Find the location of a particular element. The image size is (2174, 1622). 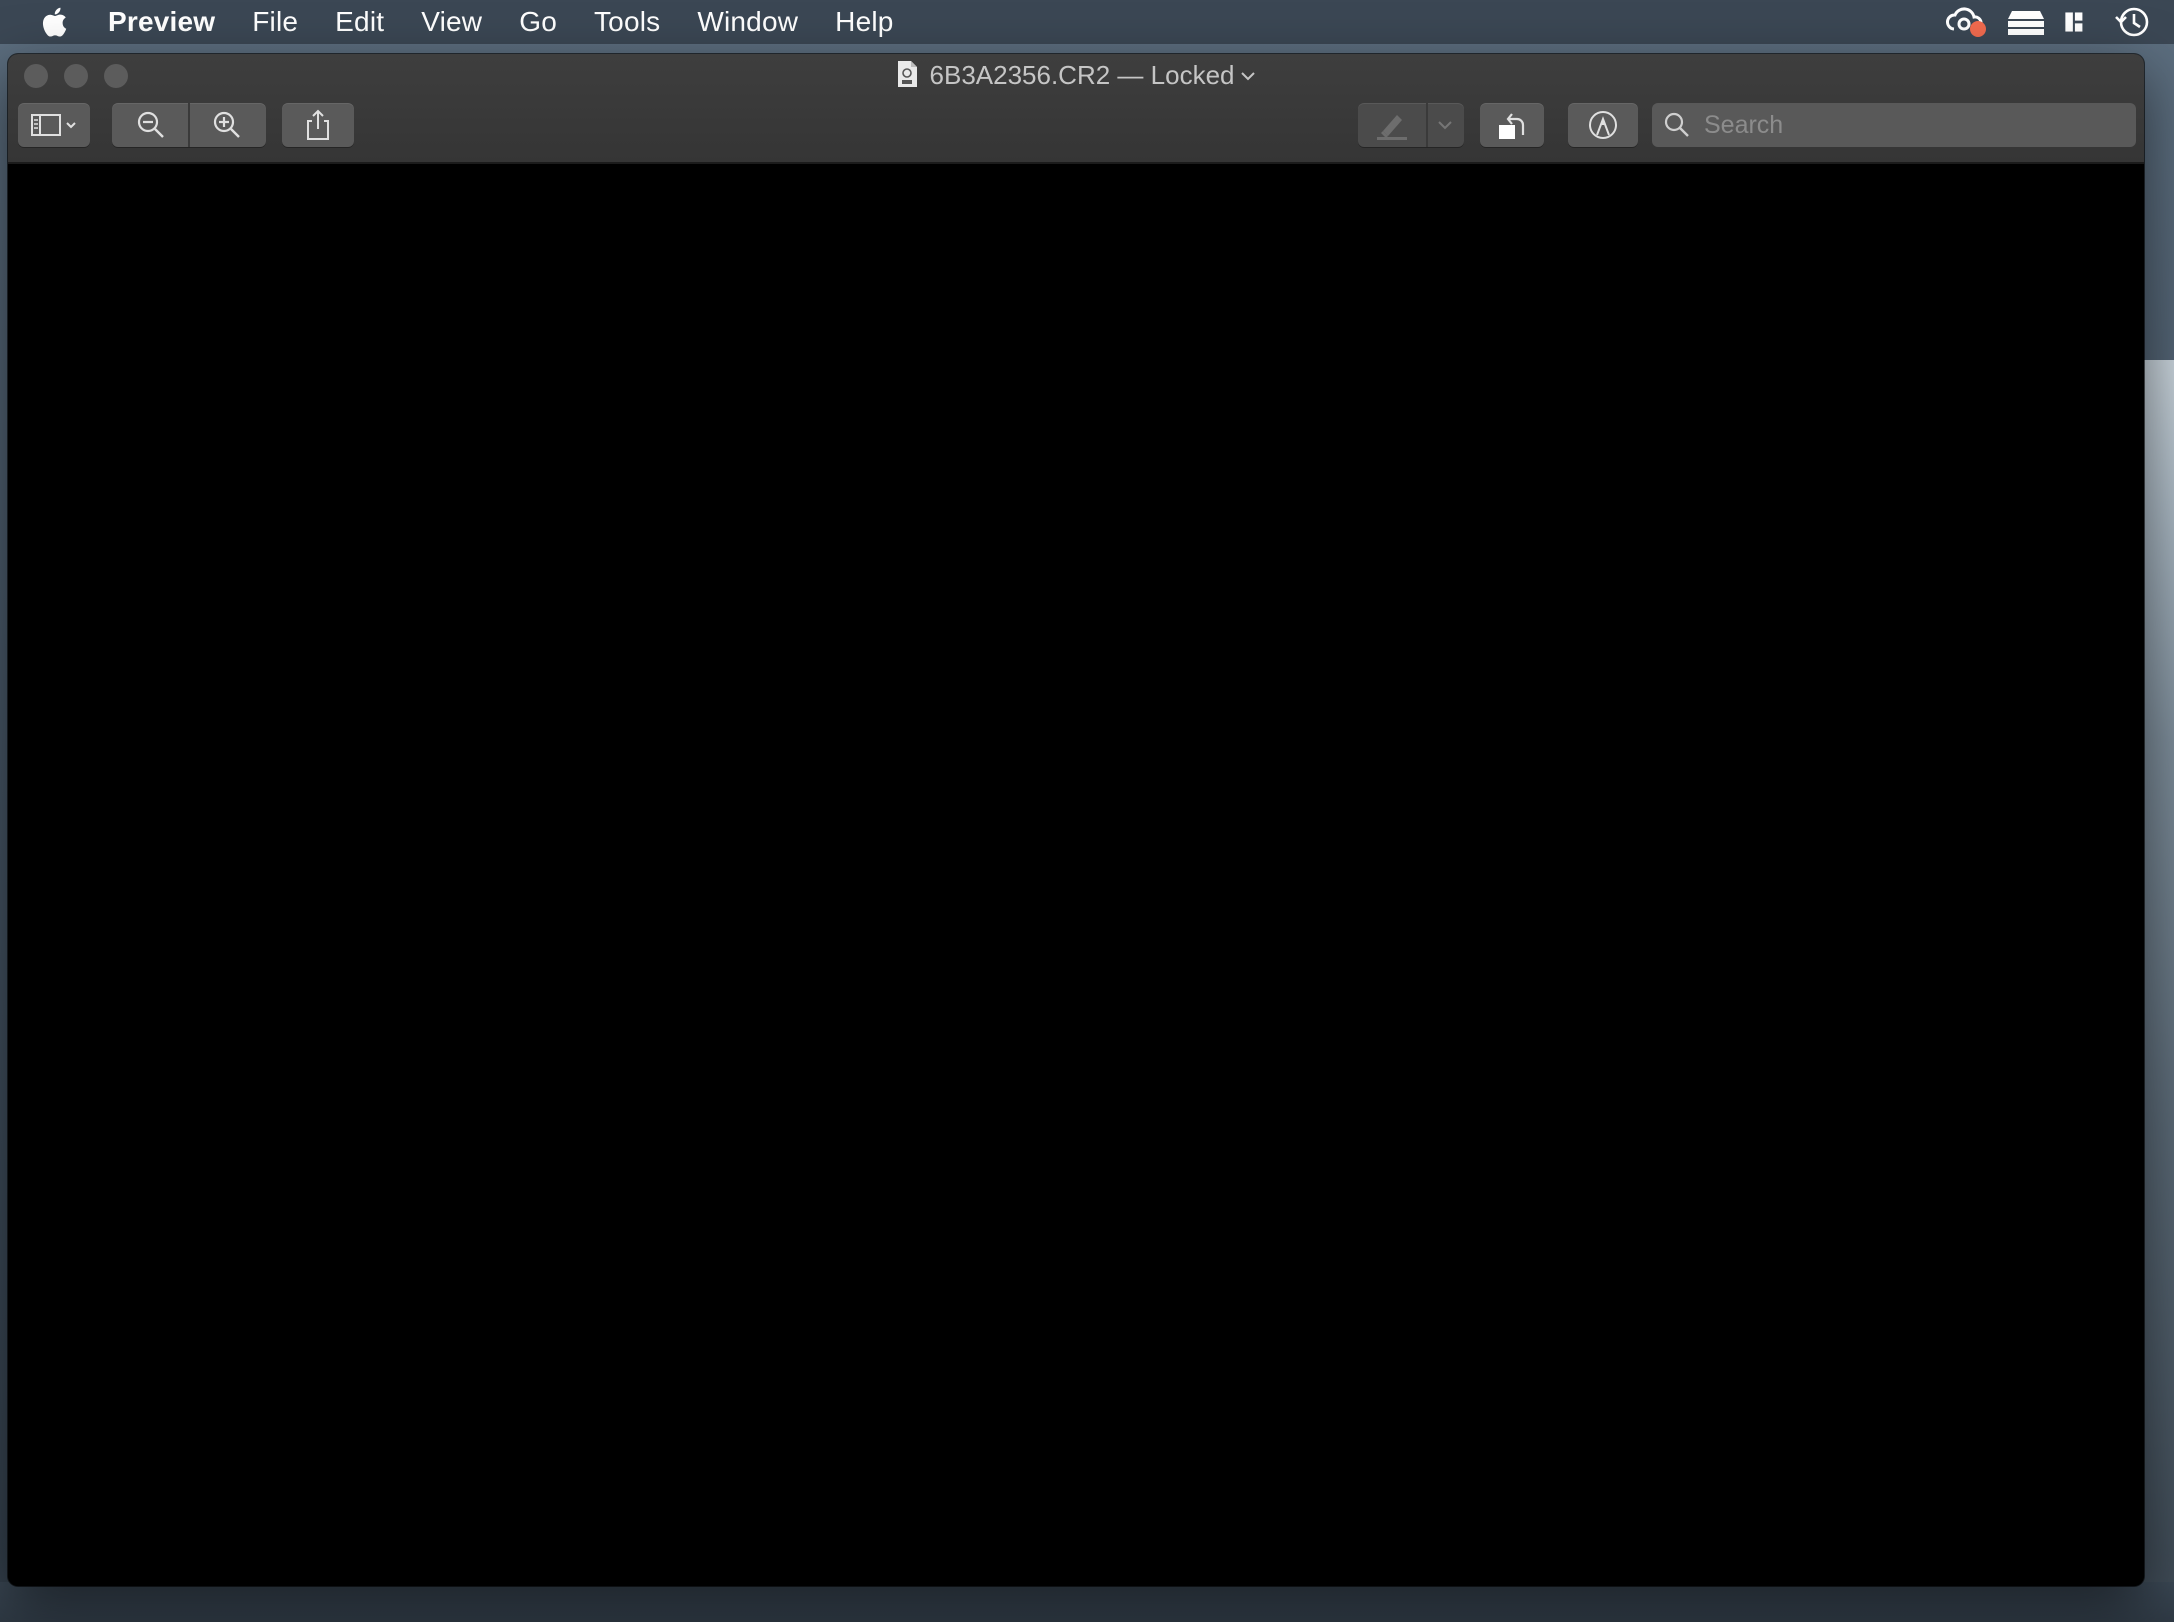

cr2-document-icon is located at coordinates (907, 74).